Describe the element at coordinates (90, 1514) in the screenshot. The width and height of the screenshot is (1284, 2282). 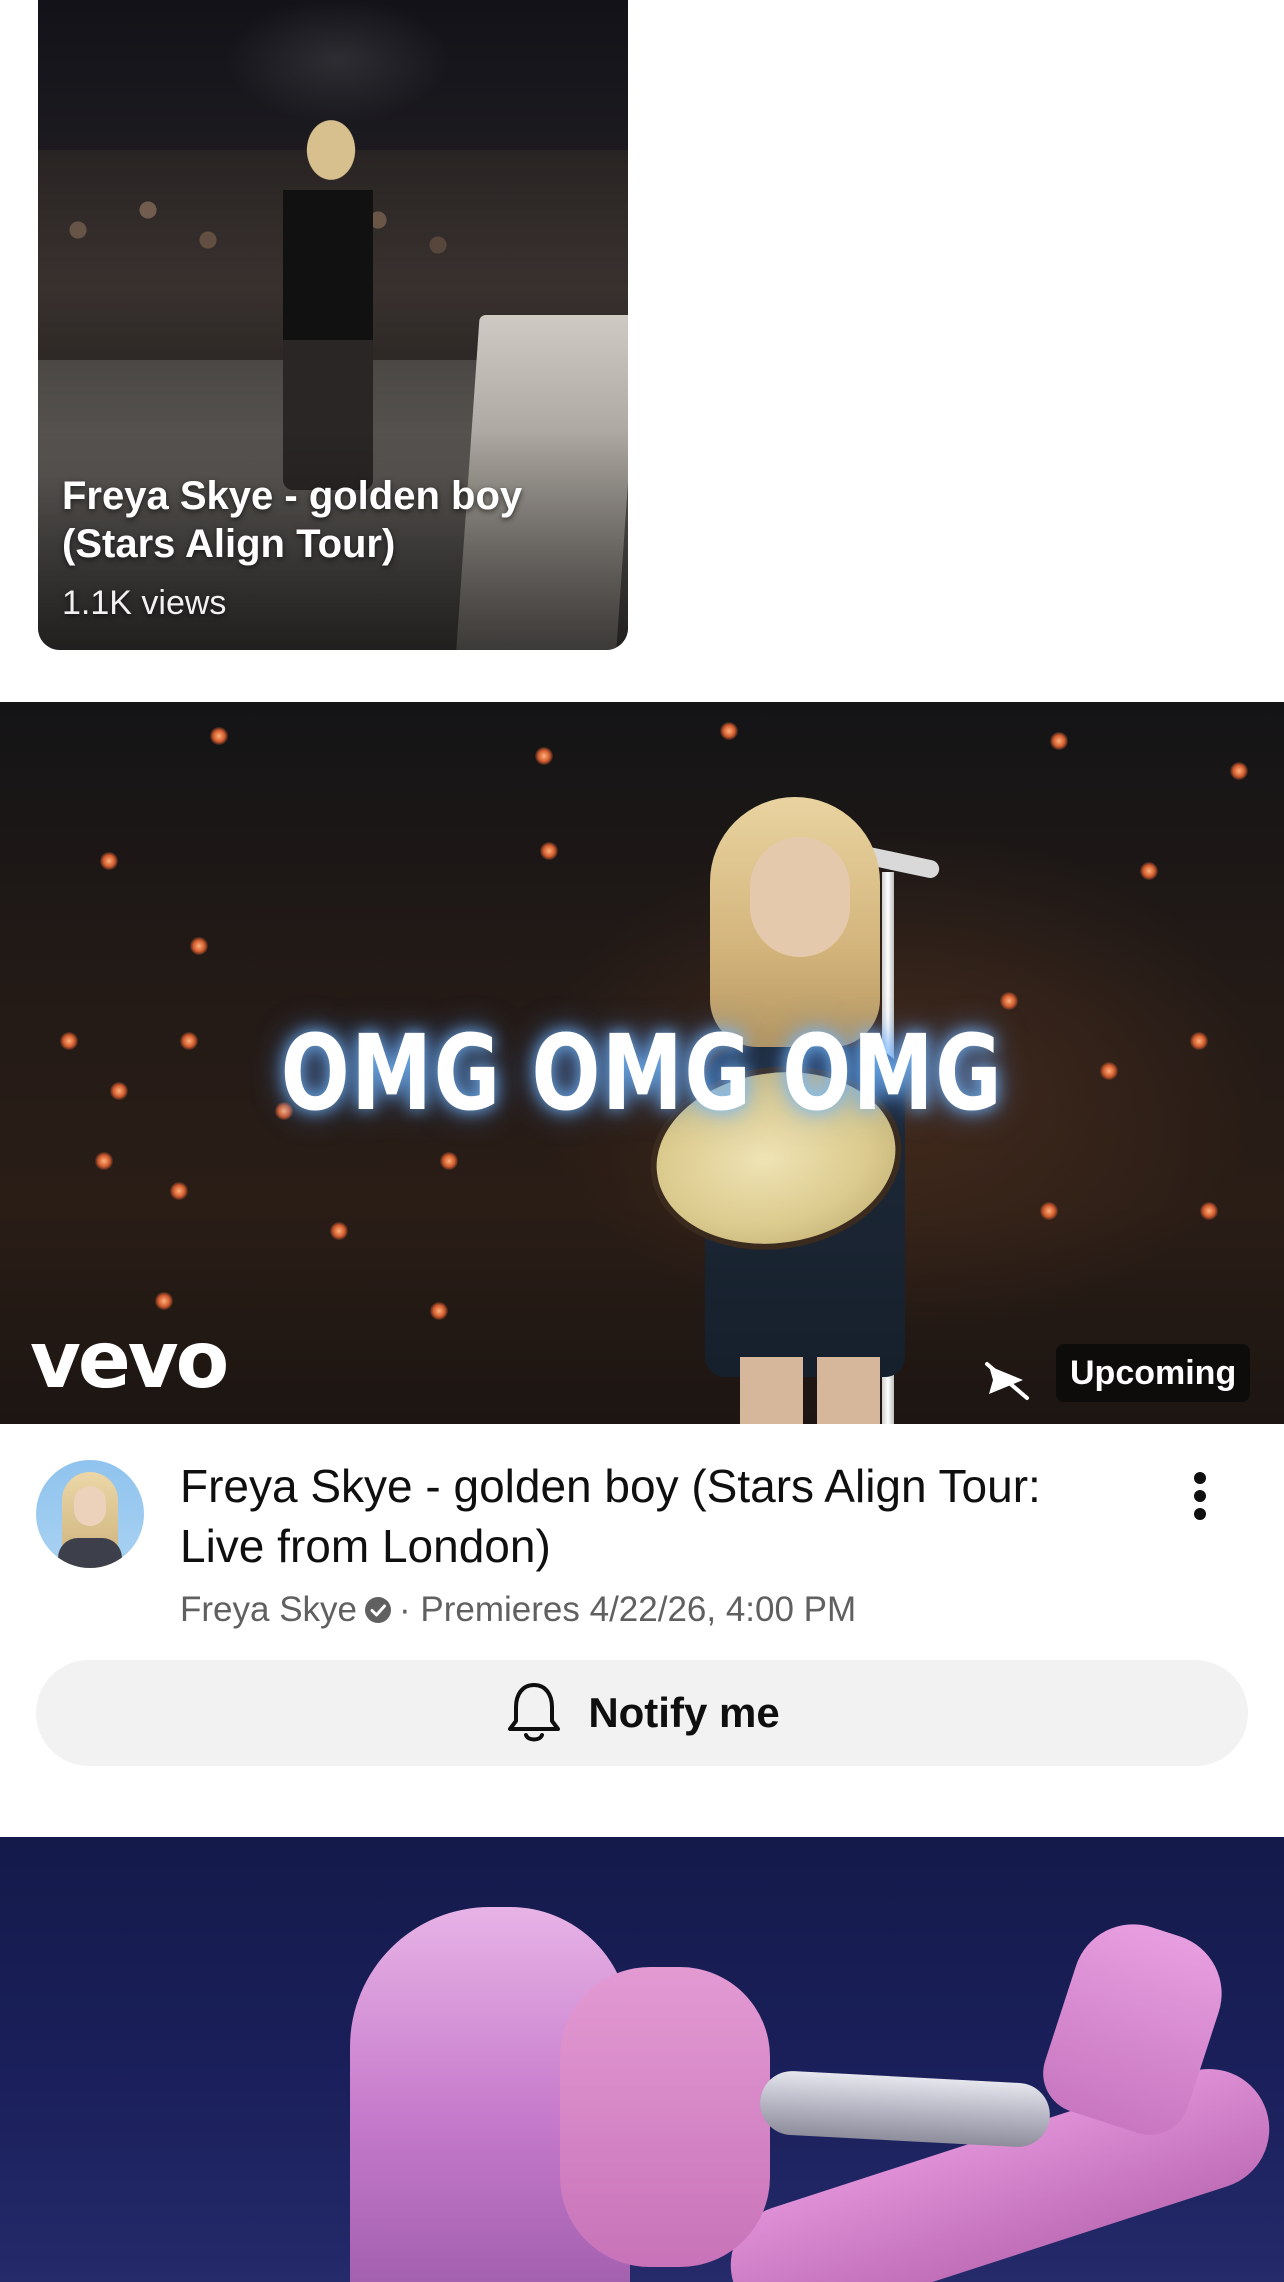
I see `channel-avatar` at that location.